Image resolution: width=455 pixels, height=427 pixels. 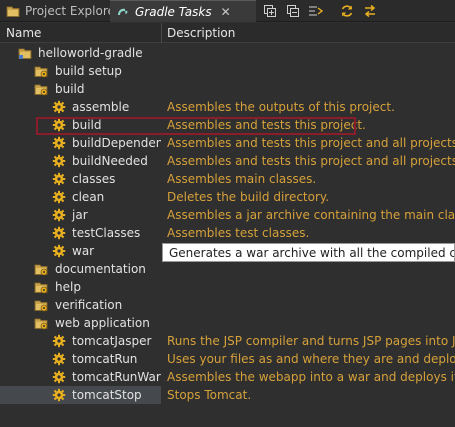 I want to click on name-cell: assemble, so click(x=80, y=107).